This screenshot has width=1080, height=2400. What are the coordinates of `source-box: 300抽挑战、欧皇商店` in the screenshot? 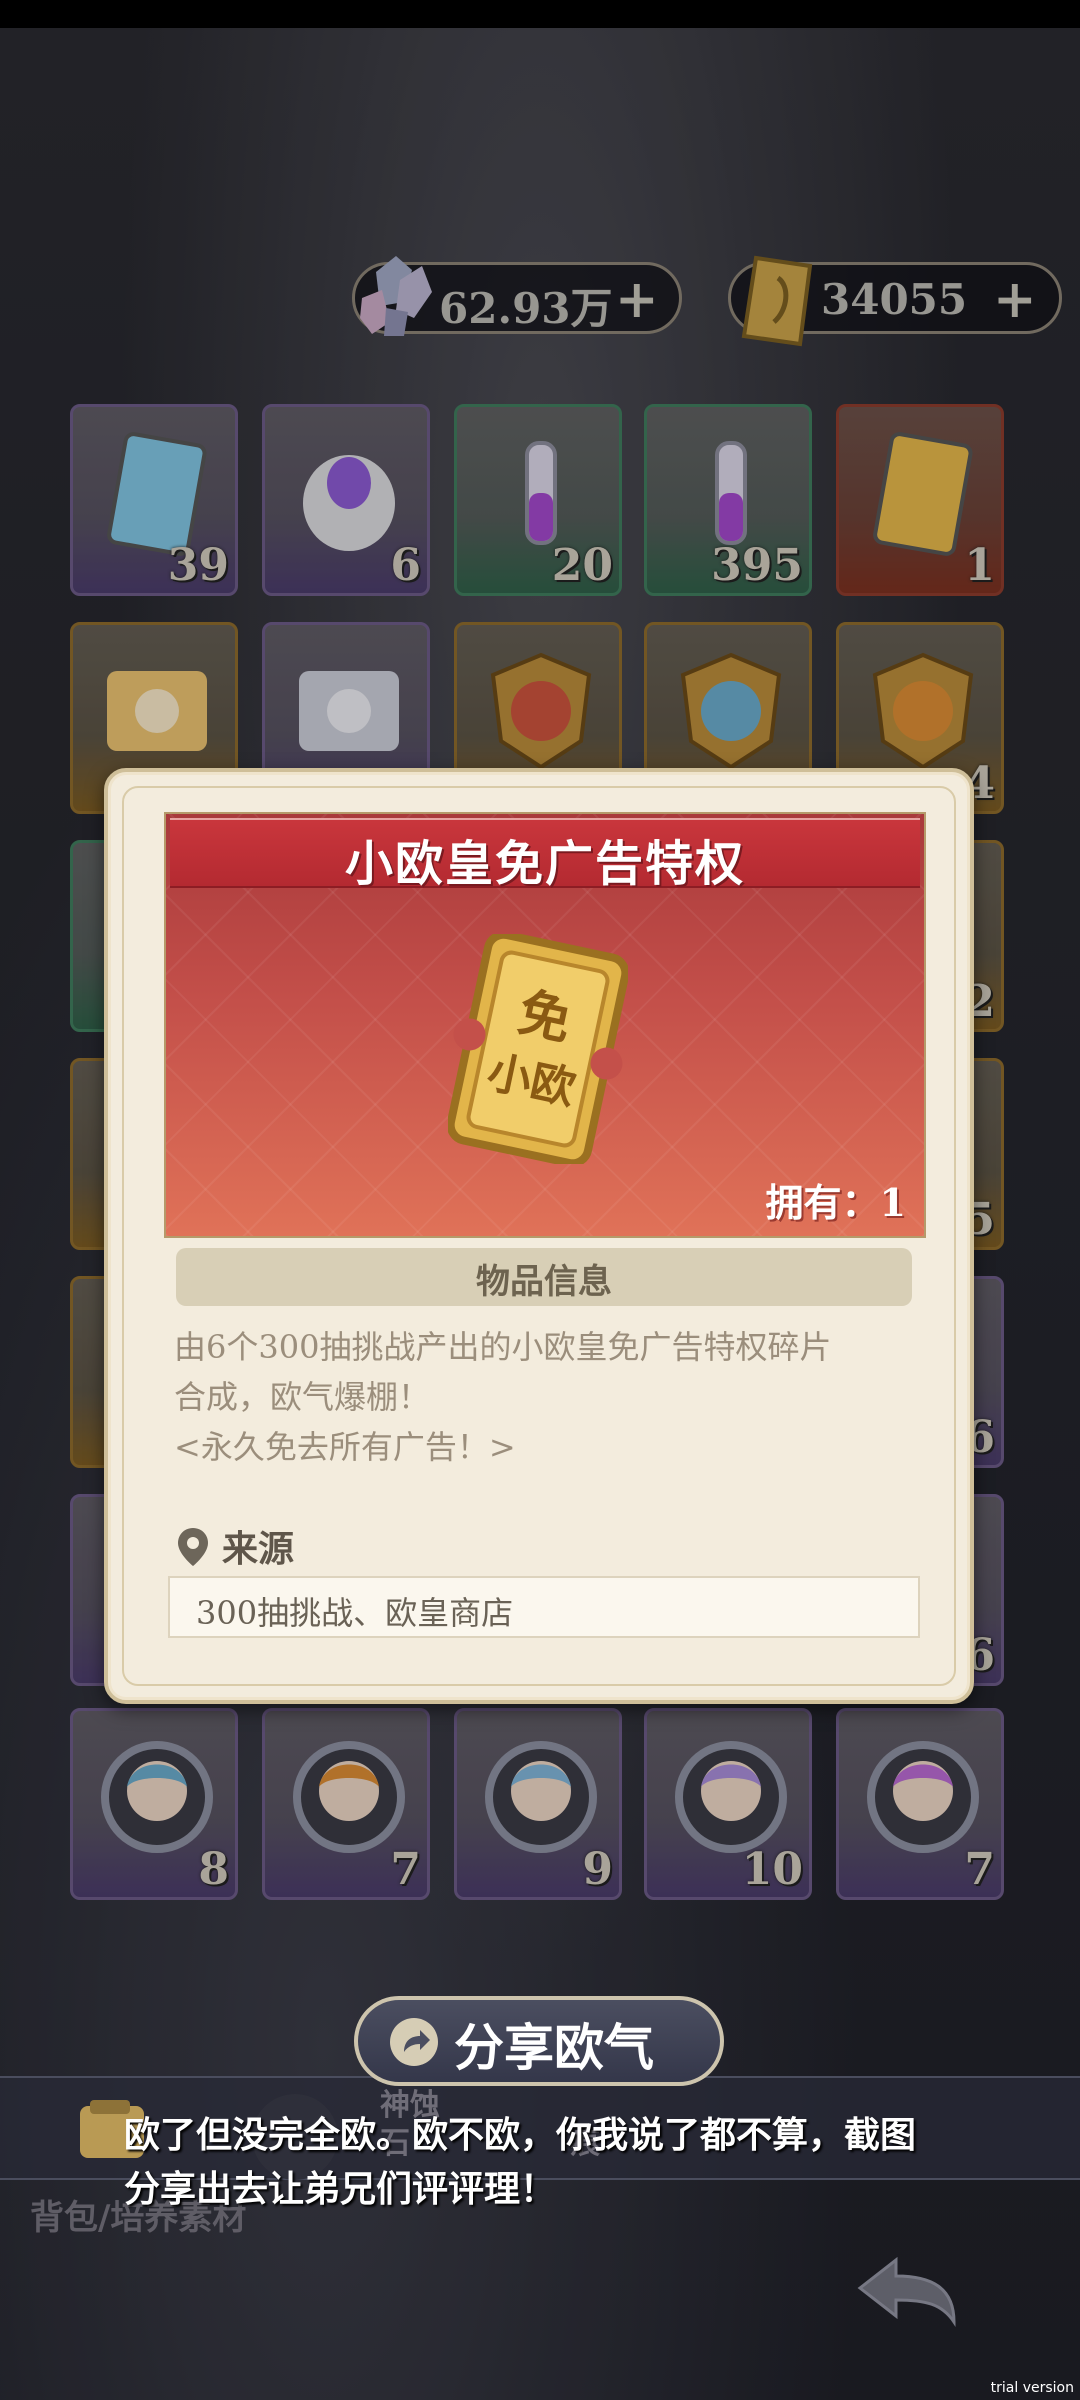 It's located at (544, 1607).